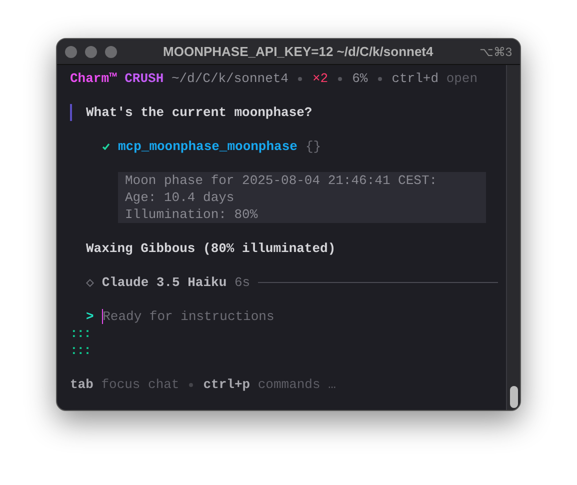 The image size is (577, 485). I want to click on help-key: ctrl+p, so click(226, 384).